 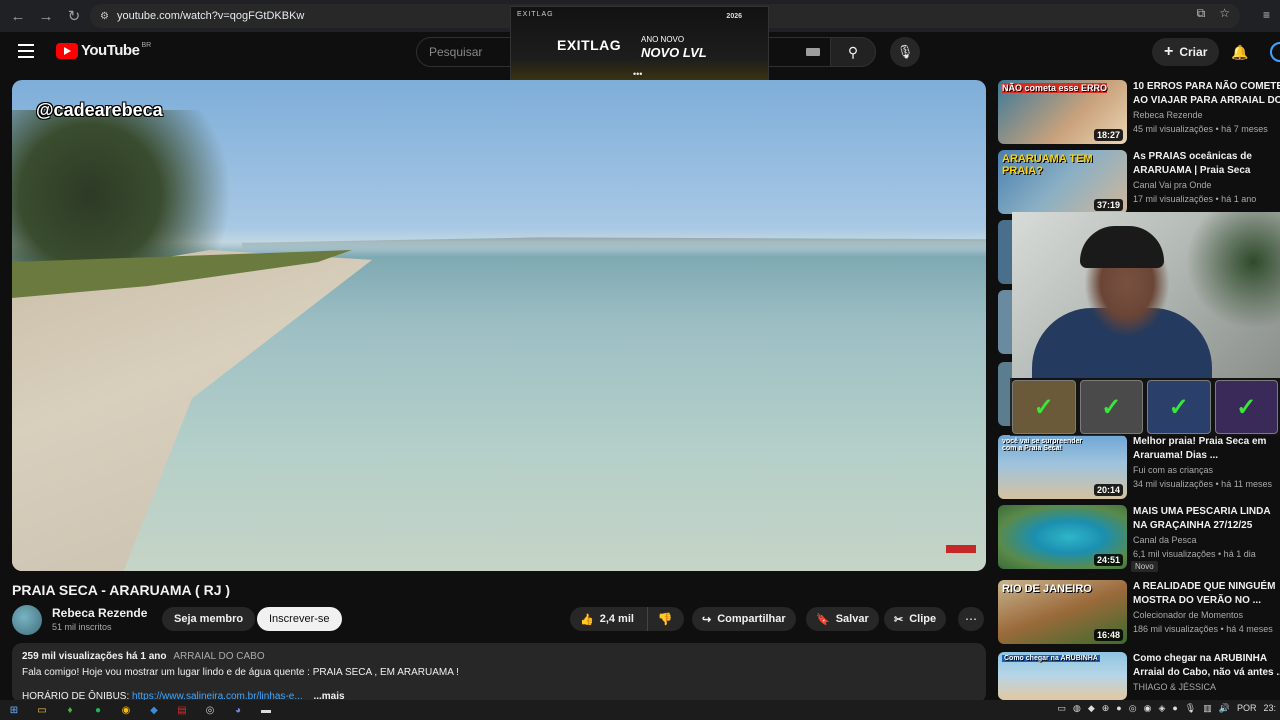 I want to click on tray-icon: ◉, so click(x=1148, y=708).